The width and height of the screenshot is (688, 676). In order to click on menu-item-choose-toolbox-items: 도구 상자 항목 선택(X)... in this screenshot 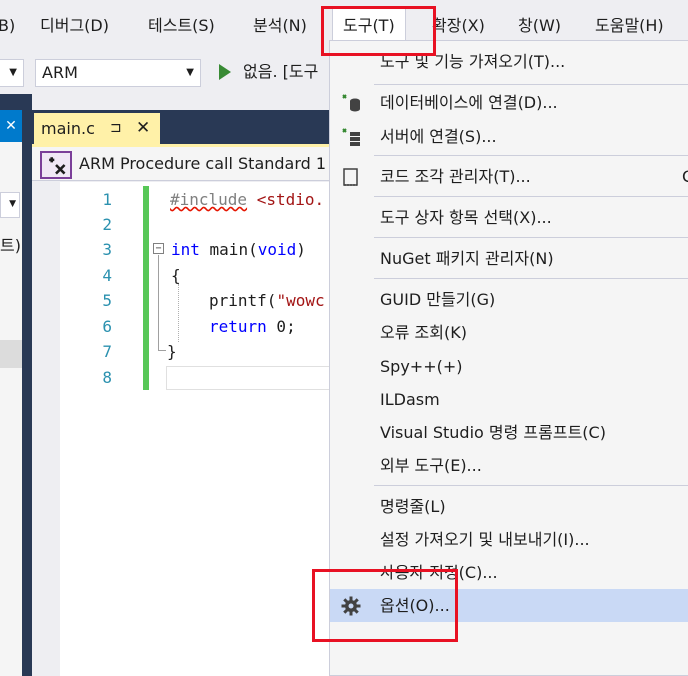, I will do `click(509, 217)`.